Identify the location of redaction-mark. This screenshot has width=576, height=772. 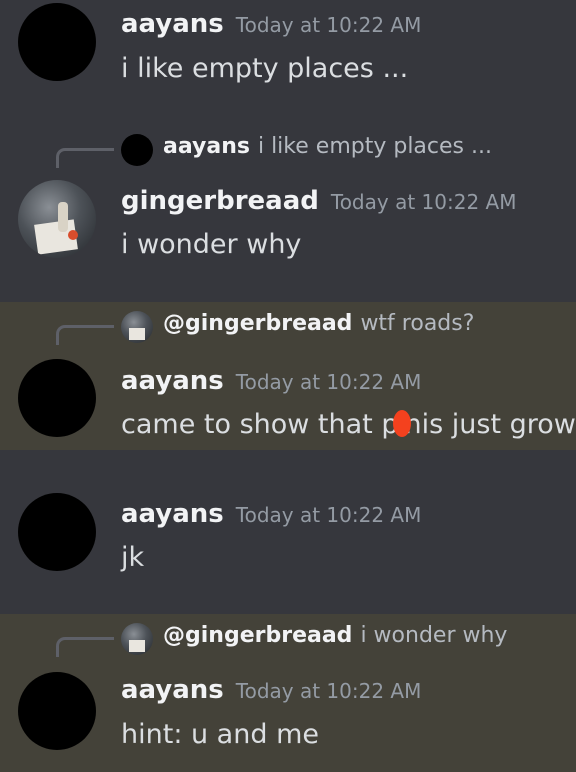
(401, 423).